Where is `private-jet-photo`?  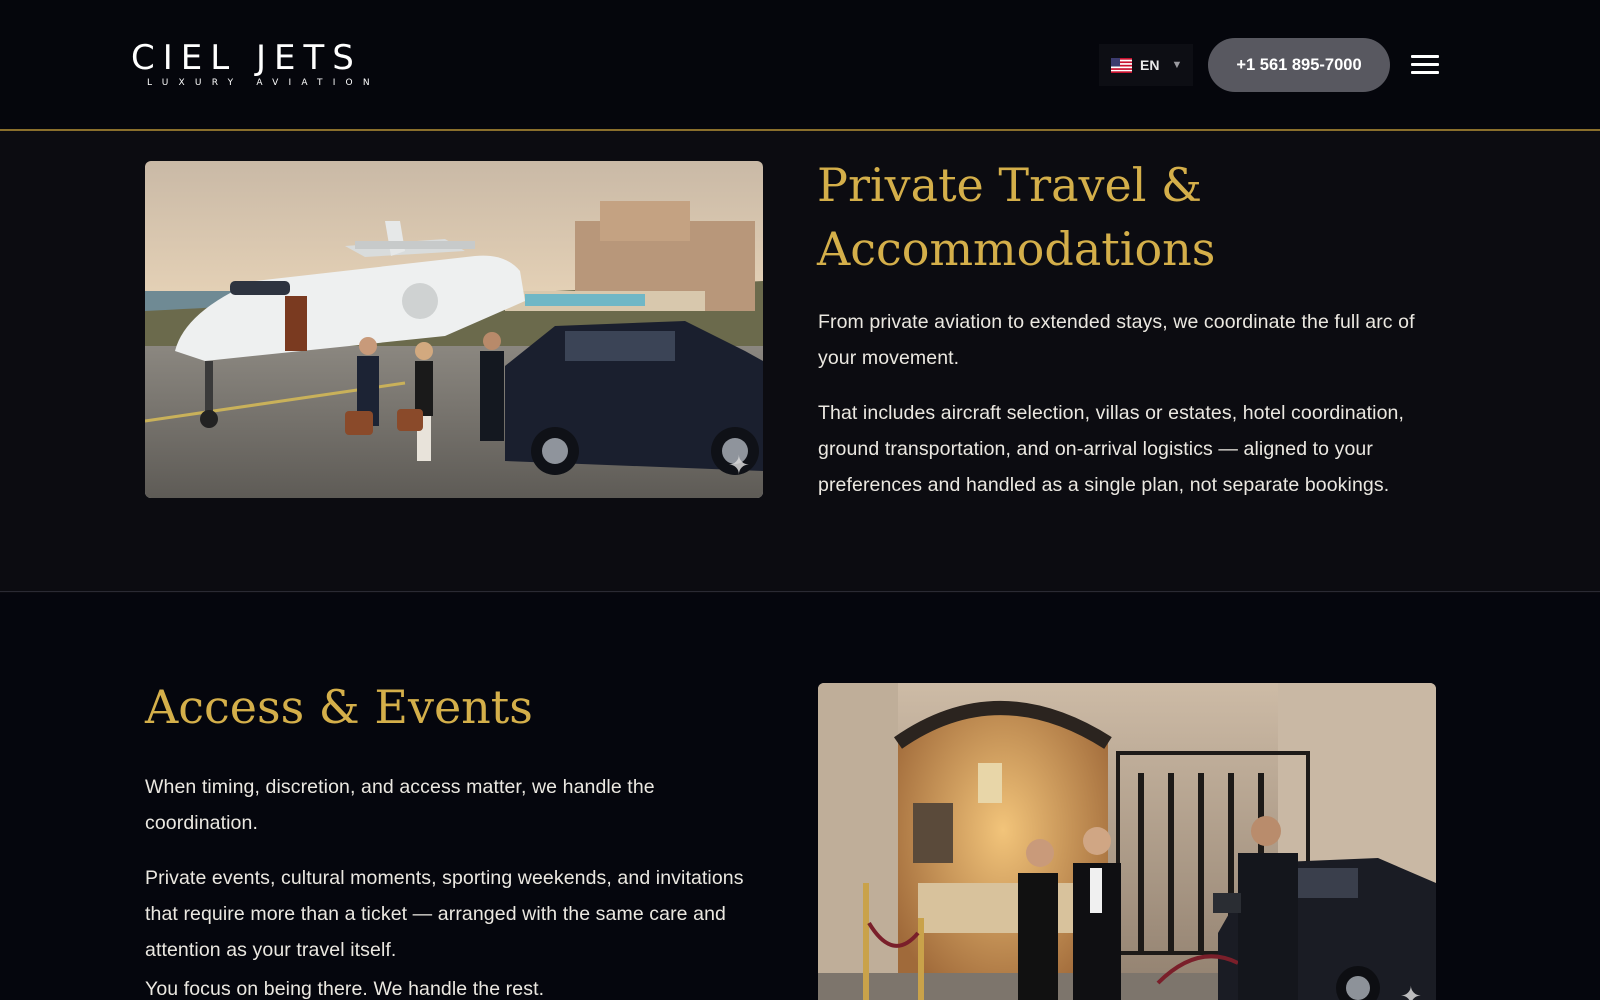 private-jet-photo is located at coordinates (454, 329).